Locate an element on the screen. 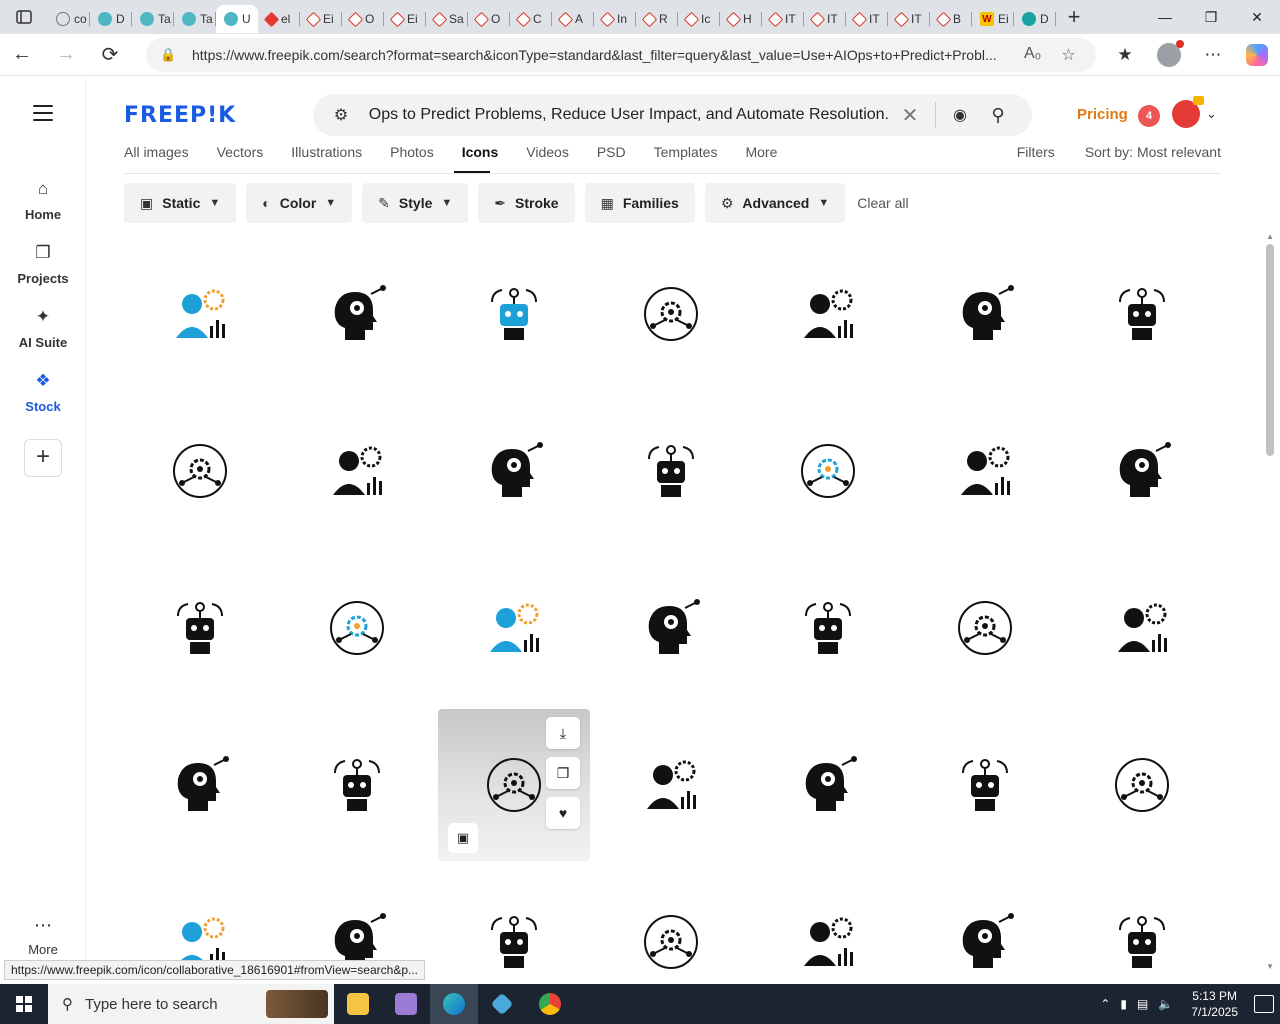 The height and width of the screenshot is (1024, 1280). chevron-up-icon: ⌃ is located at coordinates (1105, 1004).